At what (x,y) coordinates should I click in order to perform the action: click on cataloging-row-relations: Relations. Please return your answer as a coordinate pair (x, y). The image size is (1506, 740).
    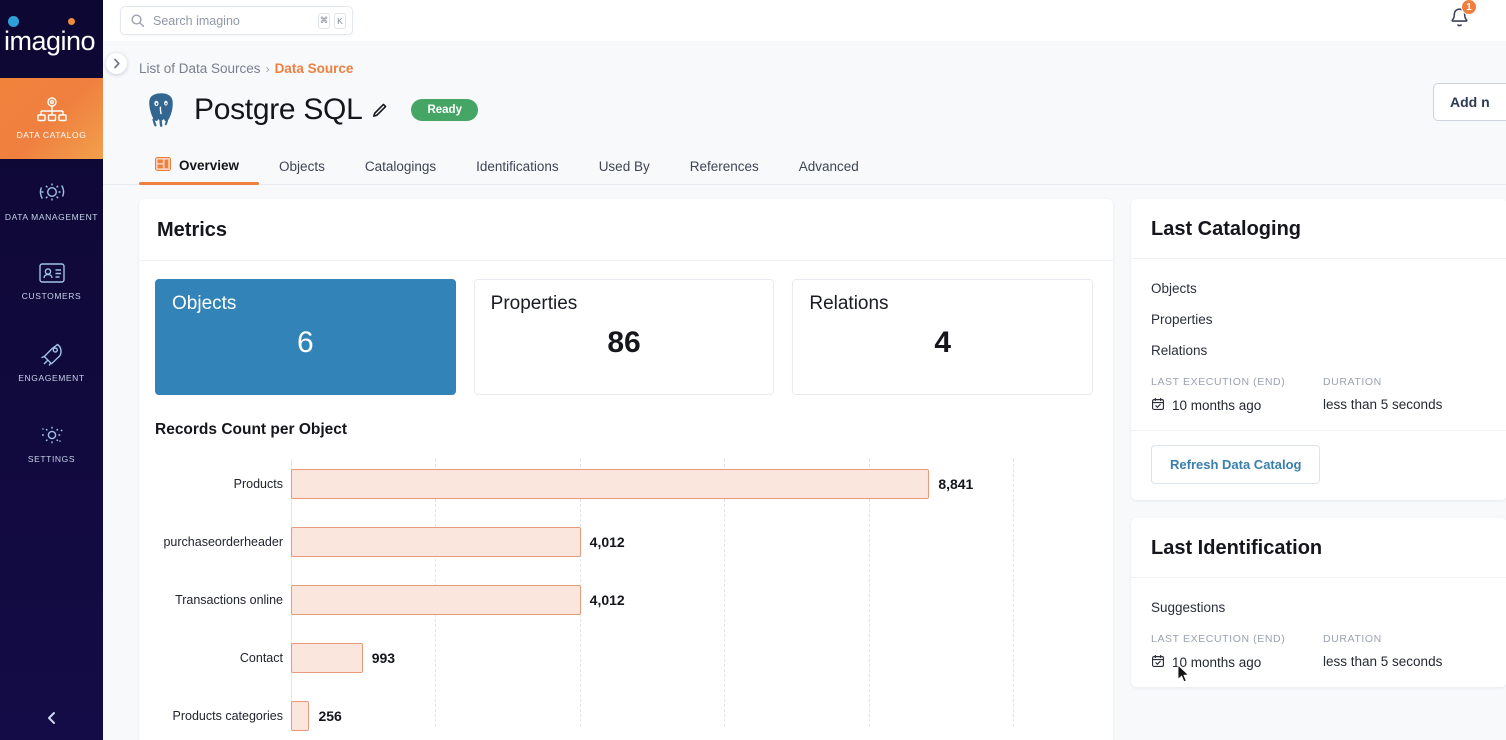
    Looking at the image, I should click on (1179, 350).